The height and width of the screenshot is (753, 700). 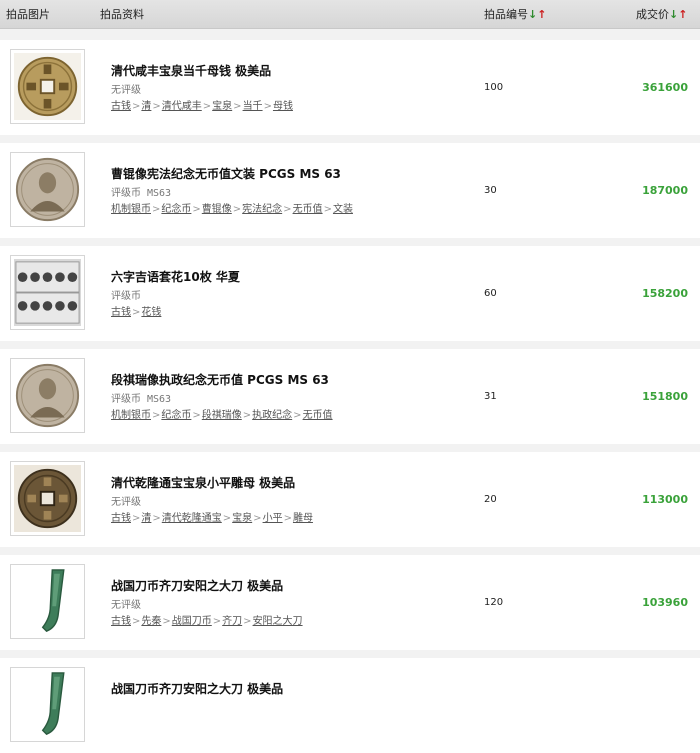 What do you see at coordinates (182, 106) in the screenshot?
I see `category-link: 清代咸丰` at bounding box center [182, 106].